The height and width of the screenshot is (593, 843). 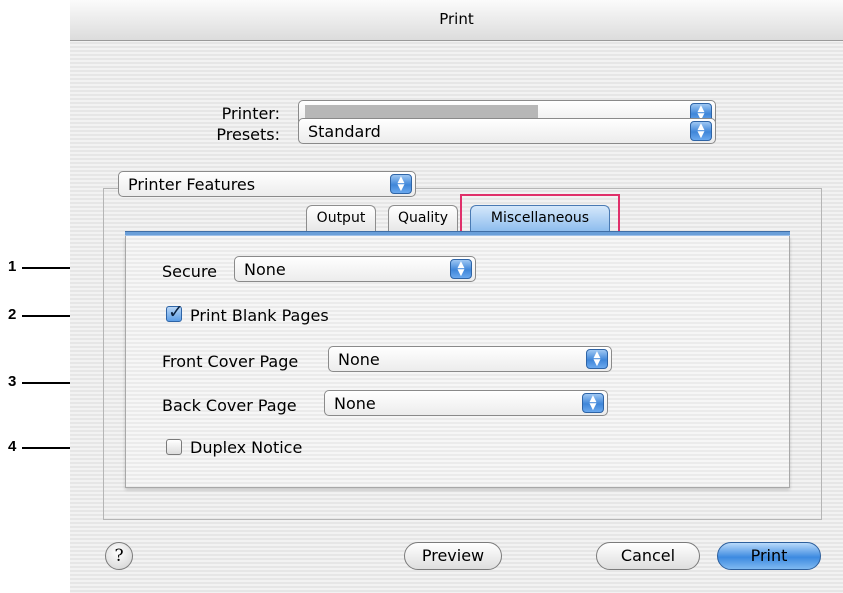 I want to click on secure-popup: None ▲ ▼, so click(x=355, y=269).